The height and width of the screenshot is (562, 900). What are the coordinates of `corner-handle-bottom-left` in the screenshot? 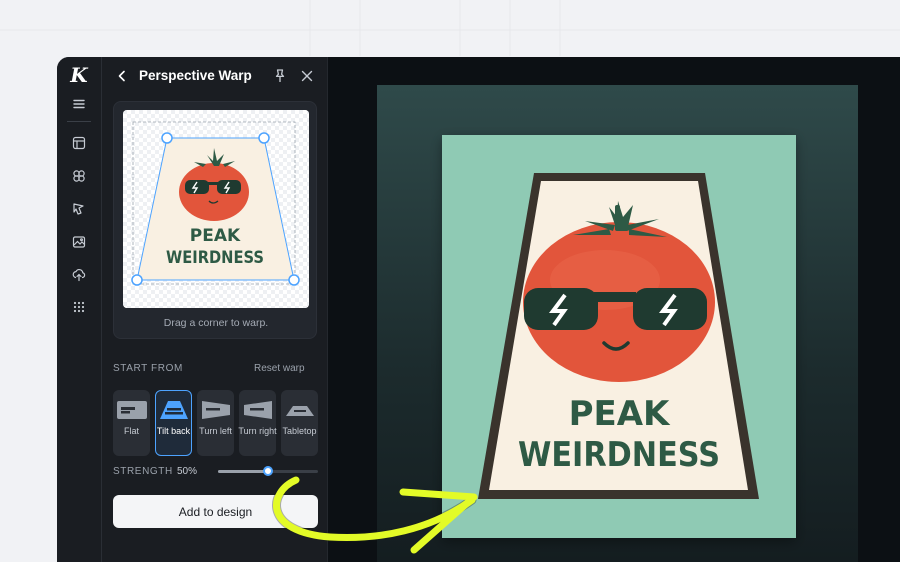 It's located at (137, 280).